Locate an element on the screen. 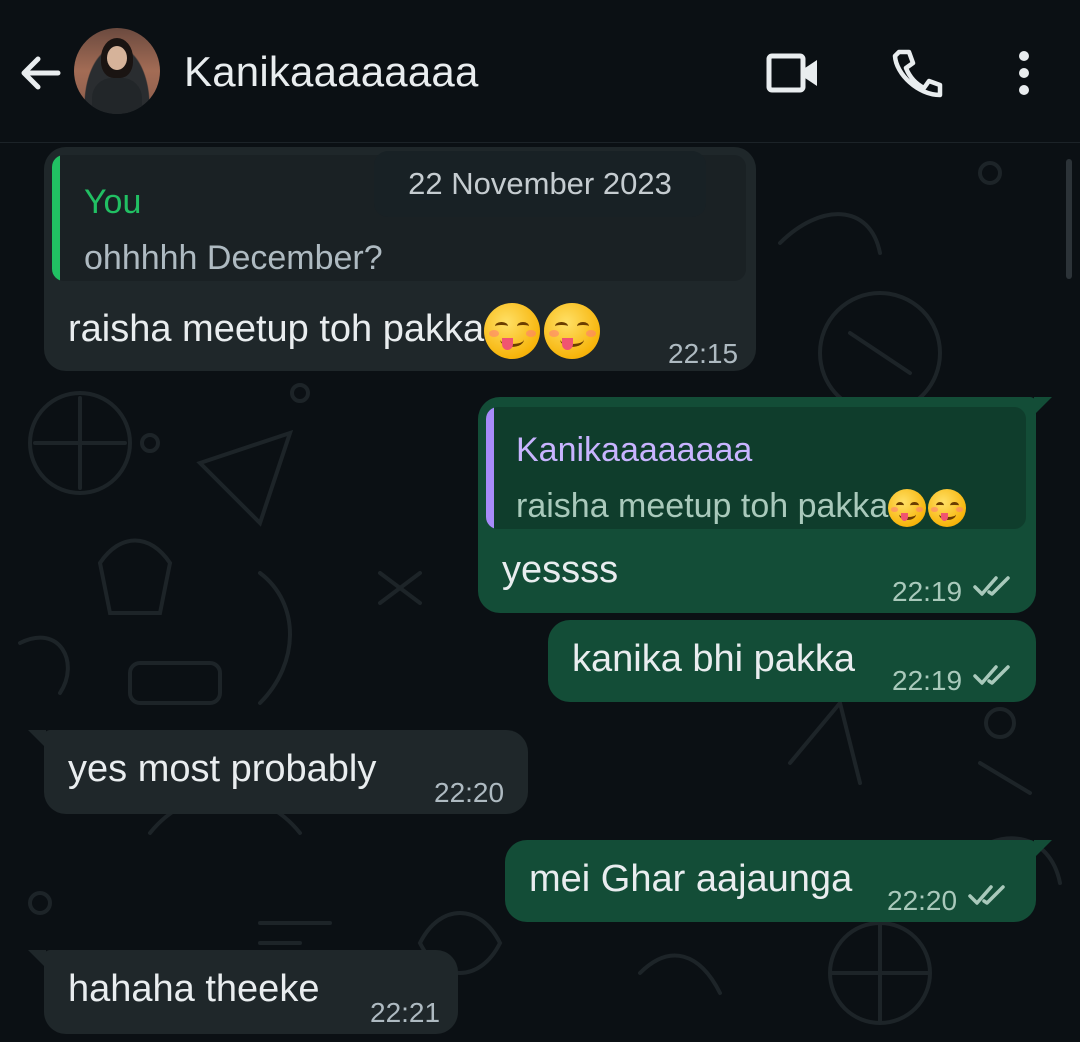 The height and width of the screenshot is (1042, 1080). message-incoming: yes most probably 22:20 is located at coordinates (278, 772).